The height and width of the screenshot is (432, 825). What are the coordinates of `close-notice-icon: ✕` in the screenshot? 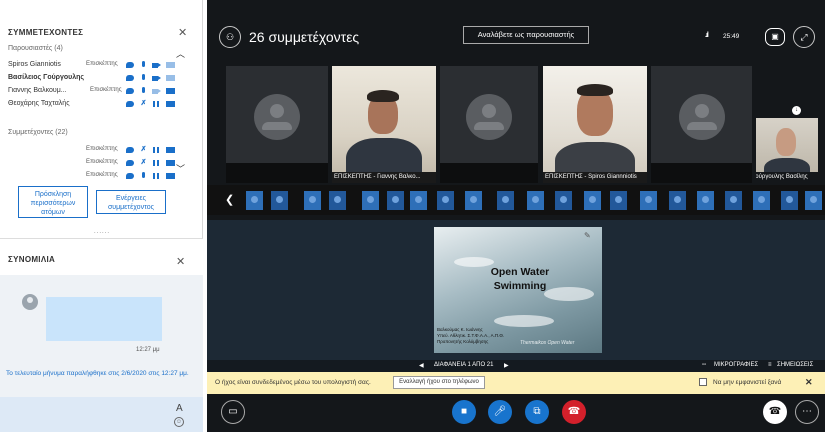 It's located at (809, 382).